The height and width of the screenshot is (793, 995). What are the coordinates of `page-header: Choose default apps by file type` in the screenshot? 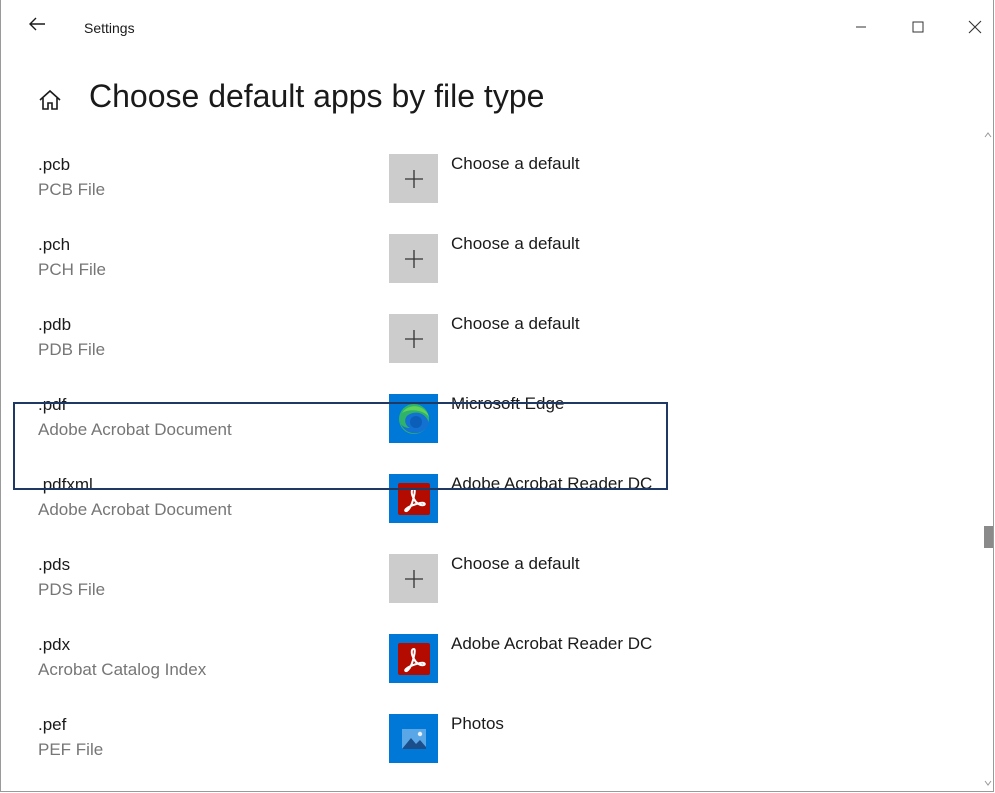 It's located at (497, 100).